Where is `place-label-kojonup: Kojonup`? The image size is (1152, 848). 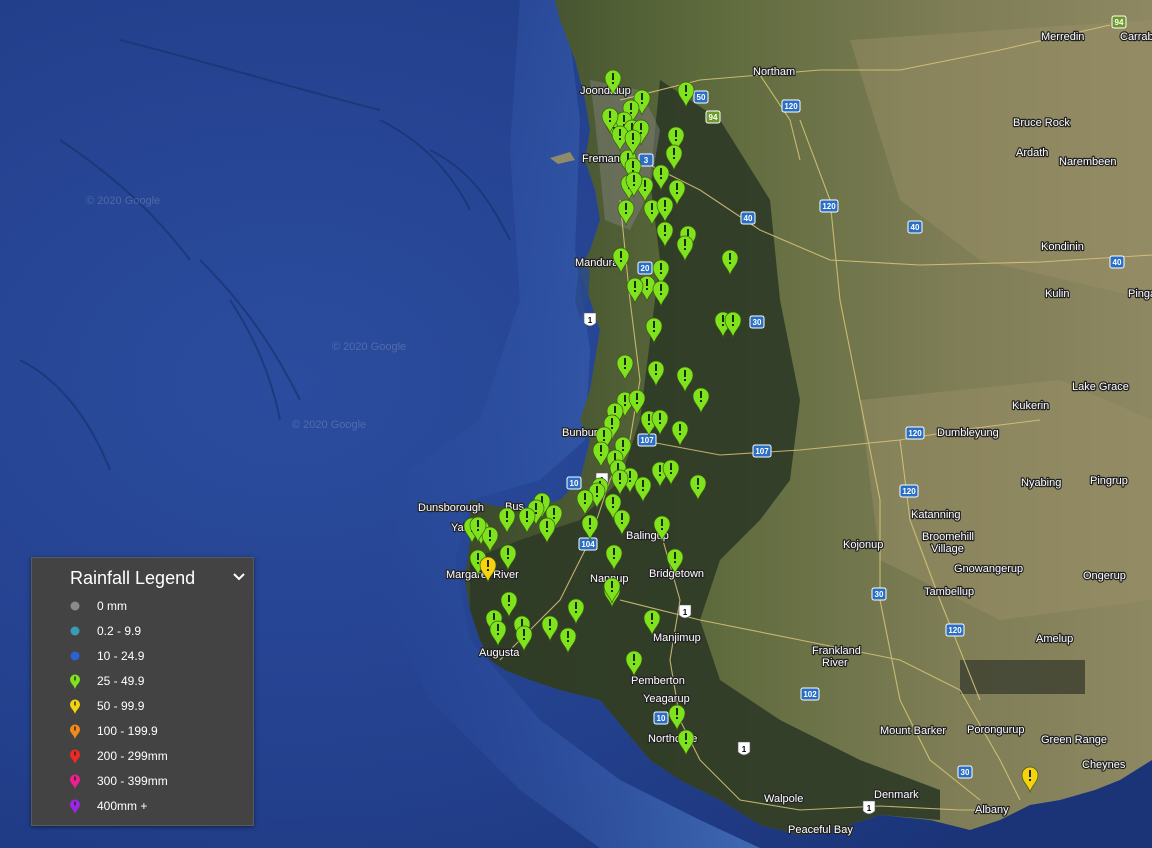 place-label-kojonup: Kojonup is located at coordinates (863, 545).